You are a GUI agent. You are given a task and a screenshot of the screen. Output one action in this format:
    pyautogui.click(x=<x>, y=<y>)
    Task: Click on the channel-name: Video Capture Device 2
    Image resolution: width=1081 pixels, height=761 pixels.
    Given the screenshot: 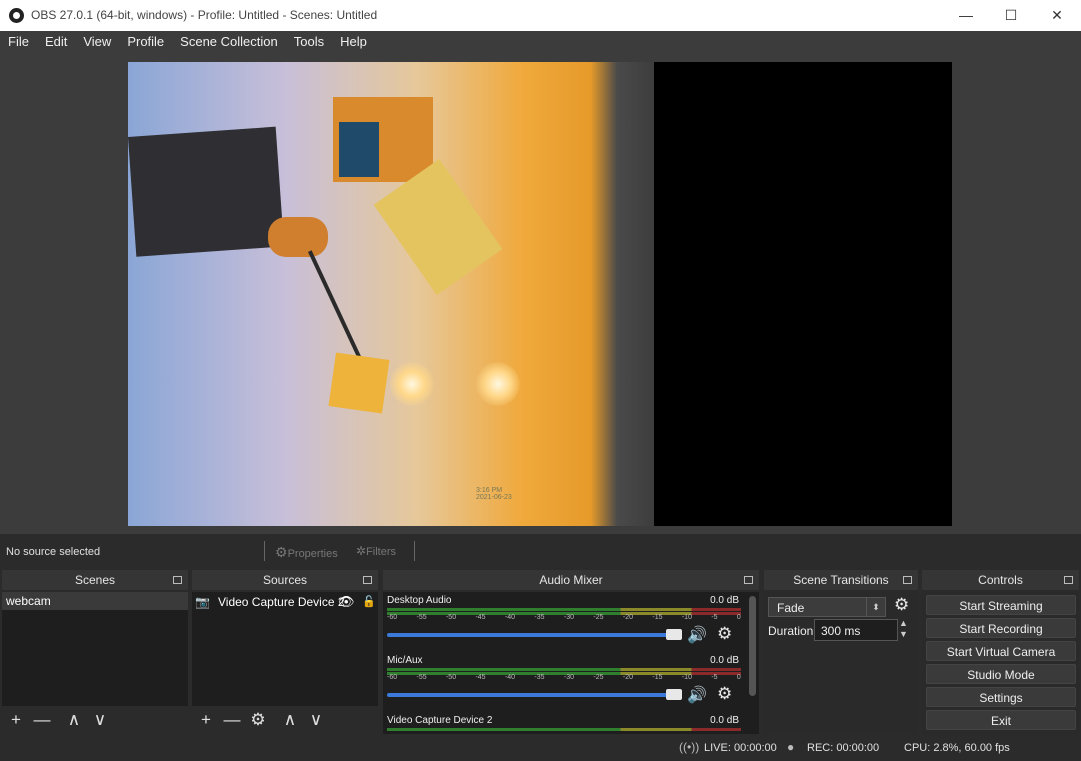 What is the action you would take?
    pyautogui.click(x=440, y=720)
    